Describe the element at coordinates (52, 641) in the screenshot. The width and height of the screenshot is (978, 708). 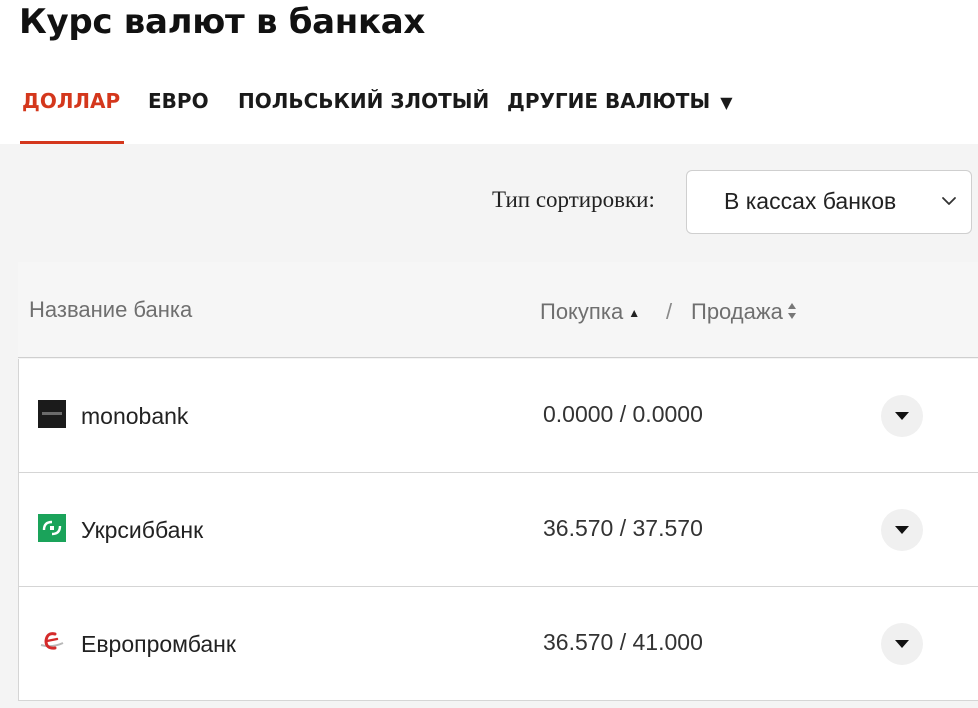
I see `europrombank-logo-icon` at that location.